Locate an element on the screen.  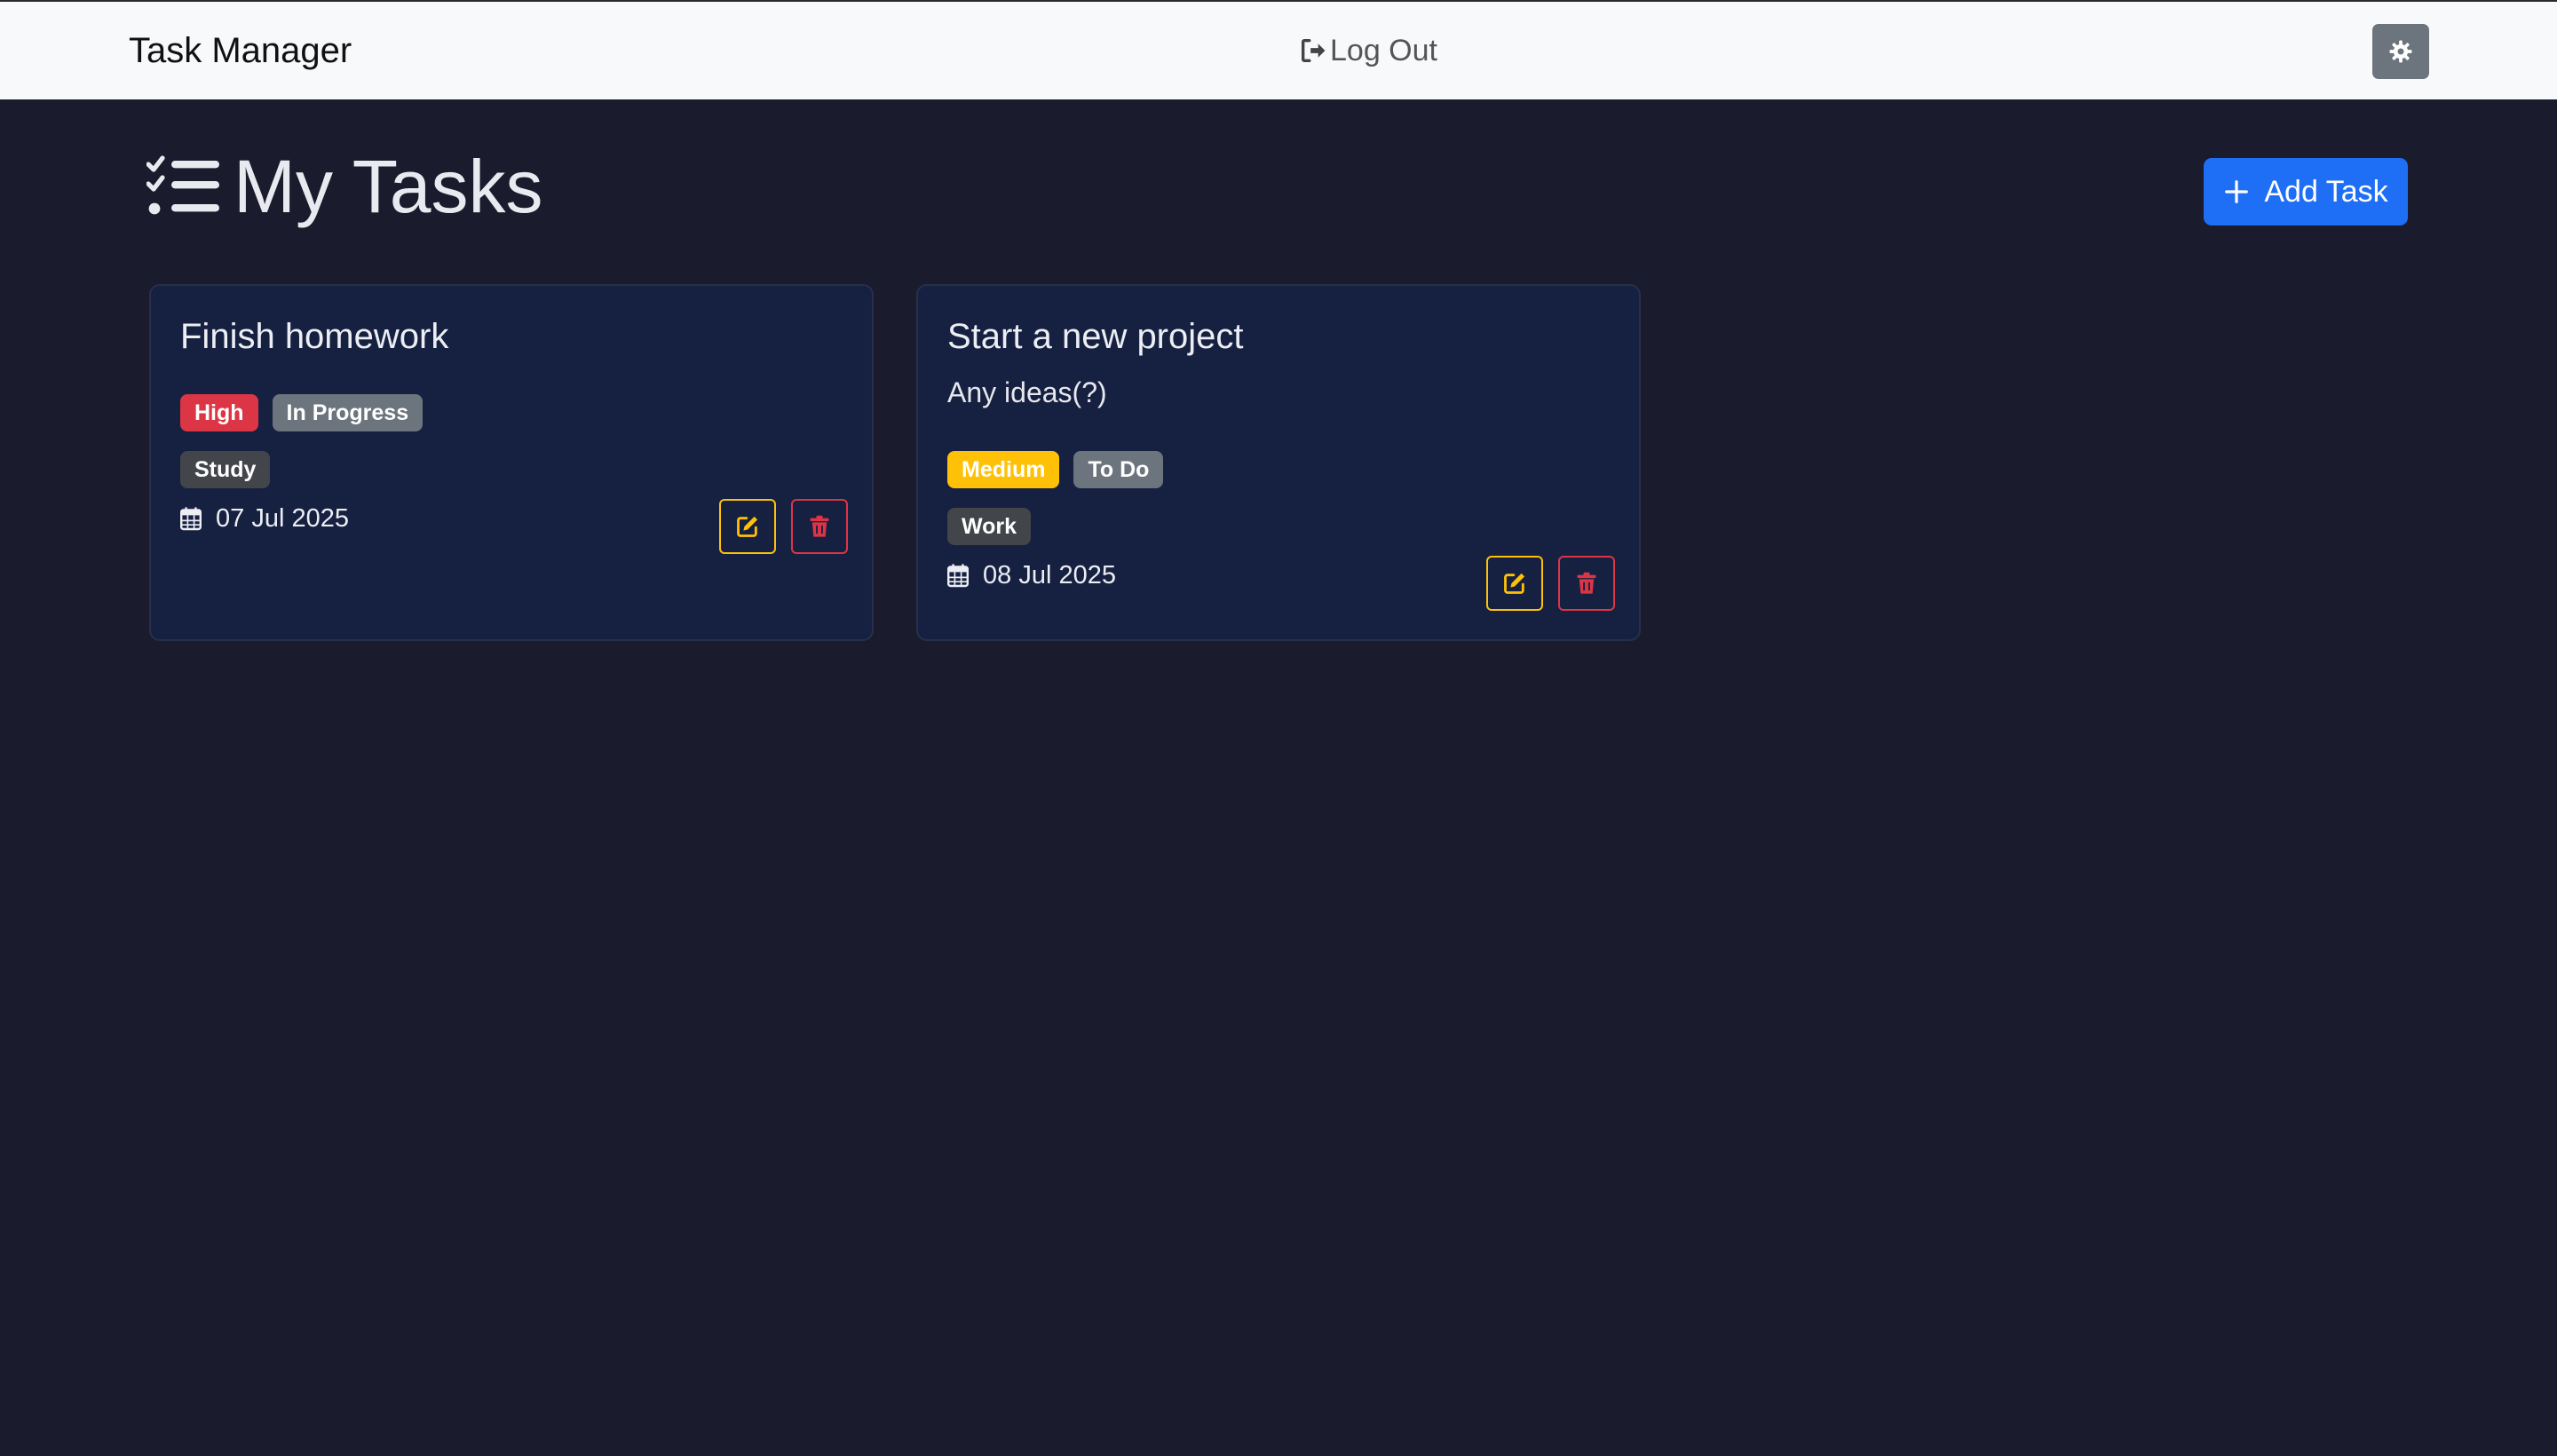
category-badge: Study is located at coordinates (225, 470).